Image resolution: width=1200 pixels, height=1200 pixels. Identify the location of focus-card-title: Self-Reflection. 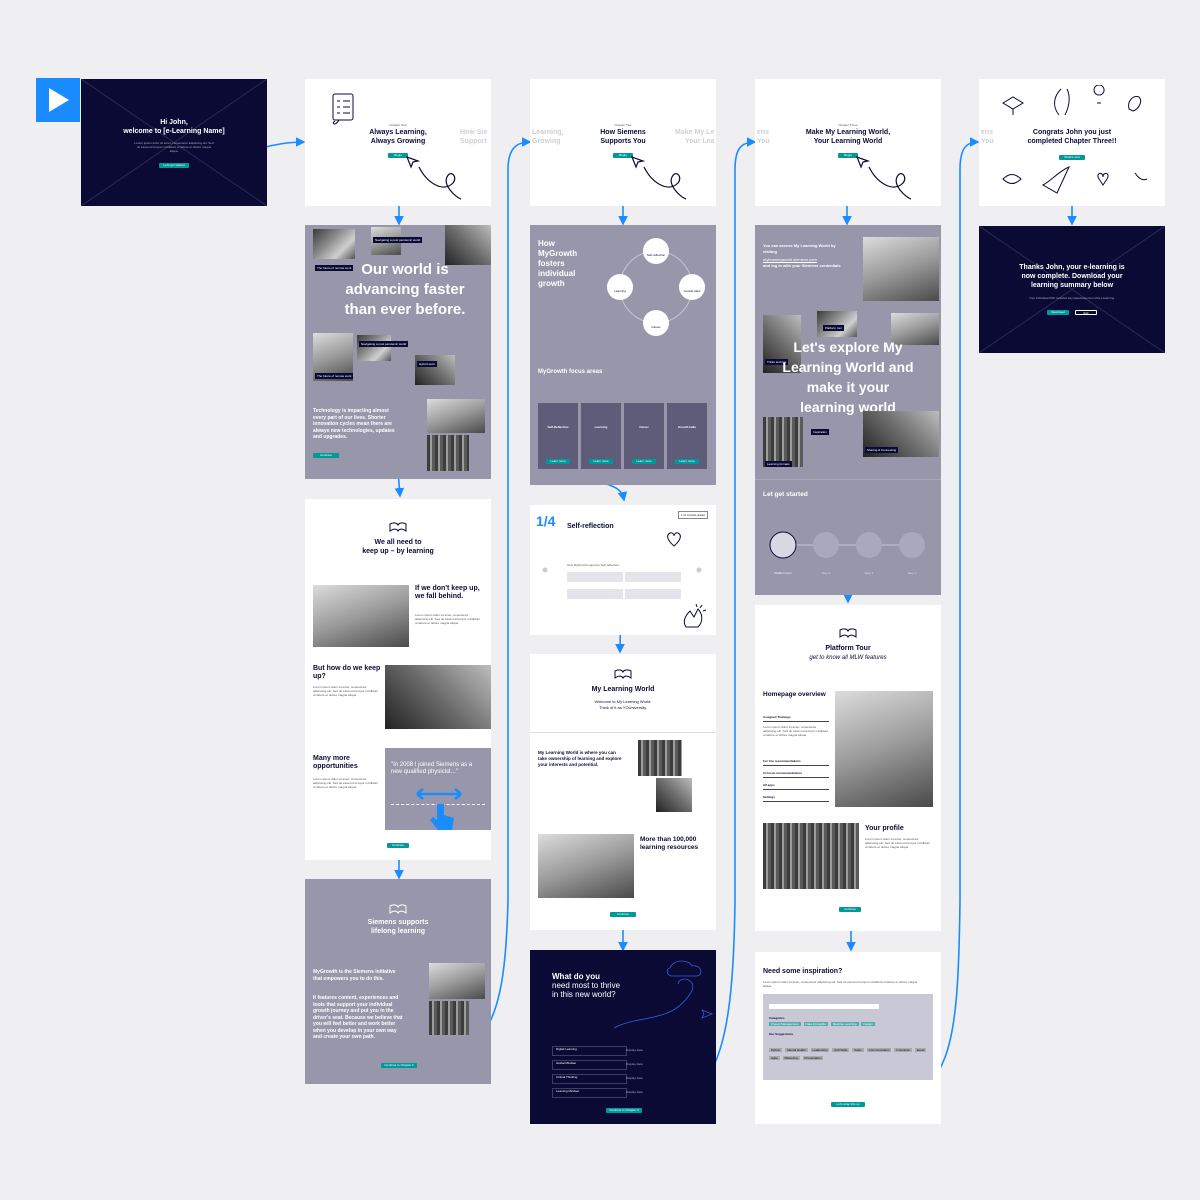
(558, 427).